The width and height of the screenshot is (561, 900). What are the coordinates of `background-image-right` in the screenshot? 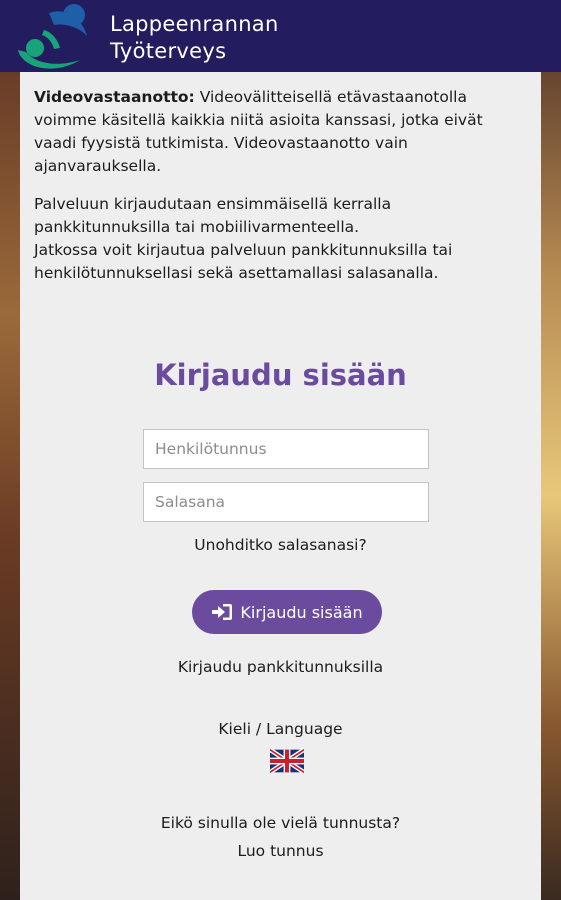 It's located at (551, 450).